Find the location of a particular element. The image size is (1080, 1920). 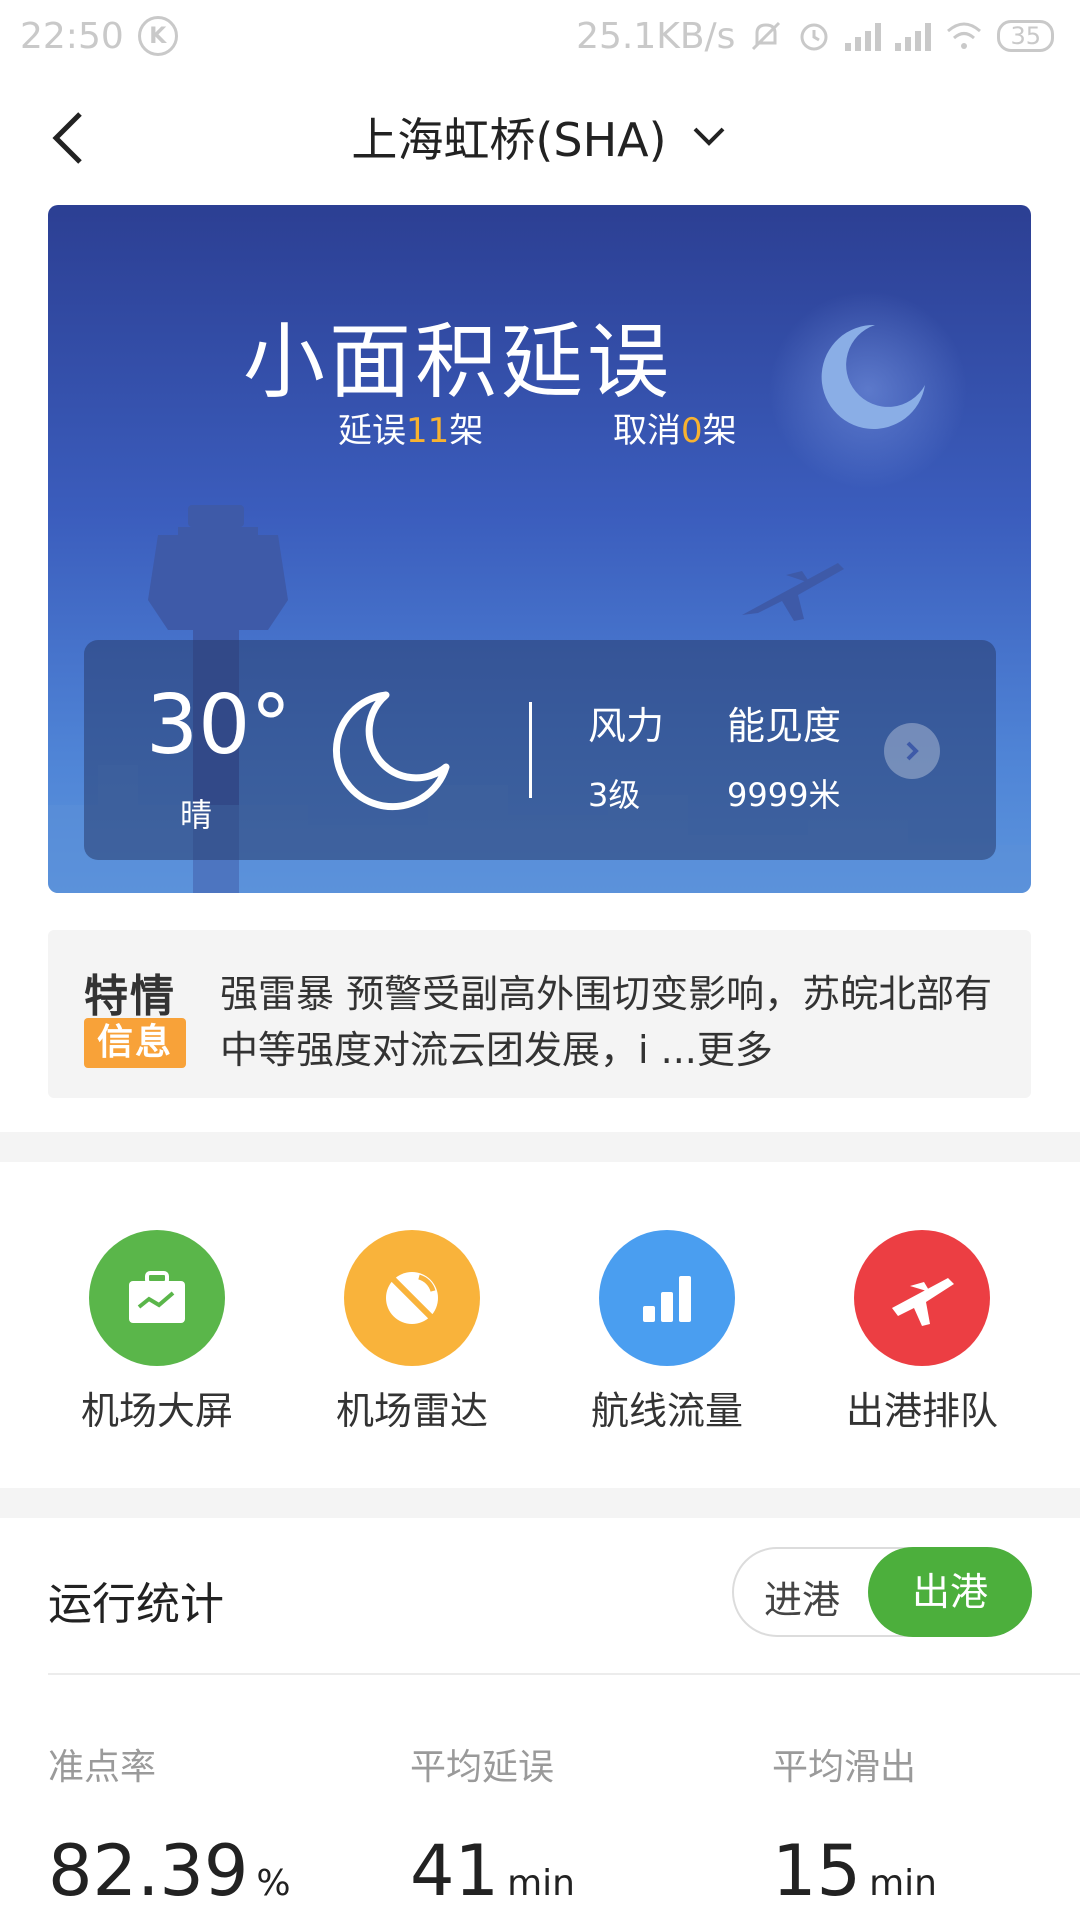

signal-icon is located at coordinates (863, 36).